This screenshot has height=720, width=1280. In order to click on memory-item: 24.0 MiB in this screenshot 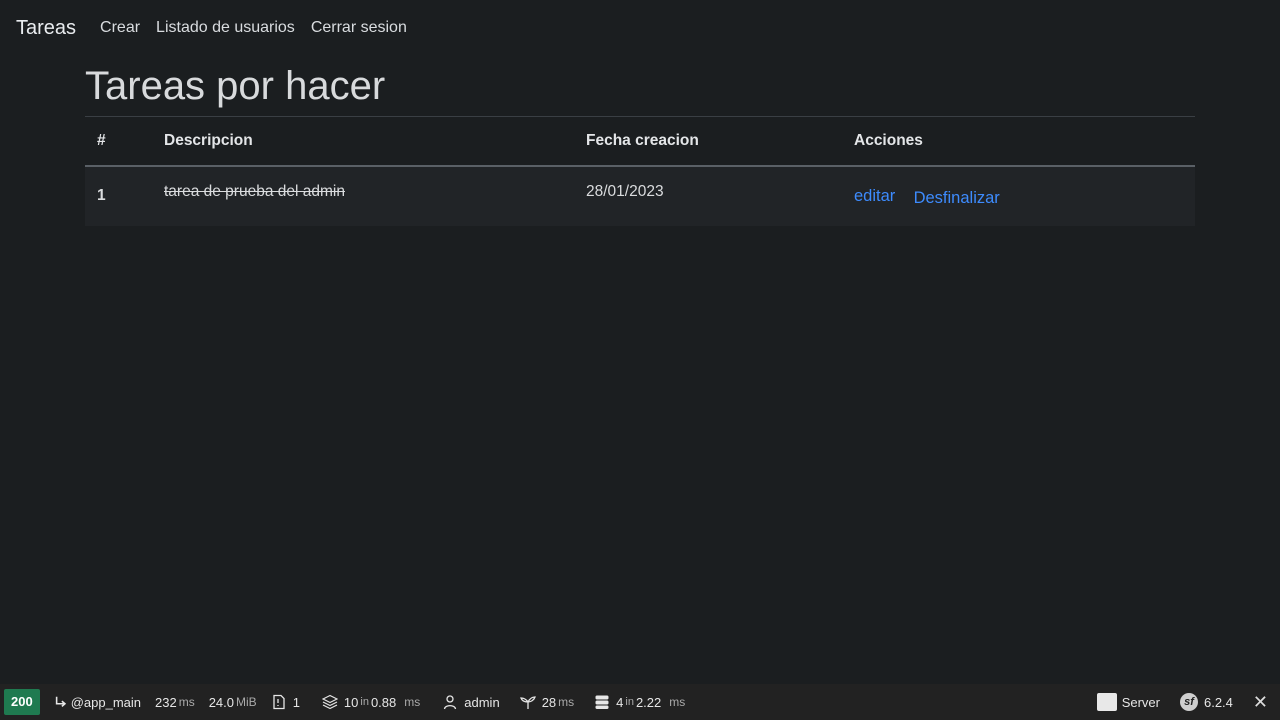, I will do `click(233, 702)`.